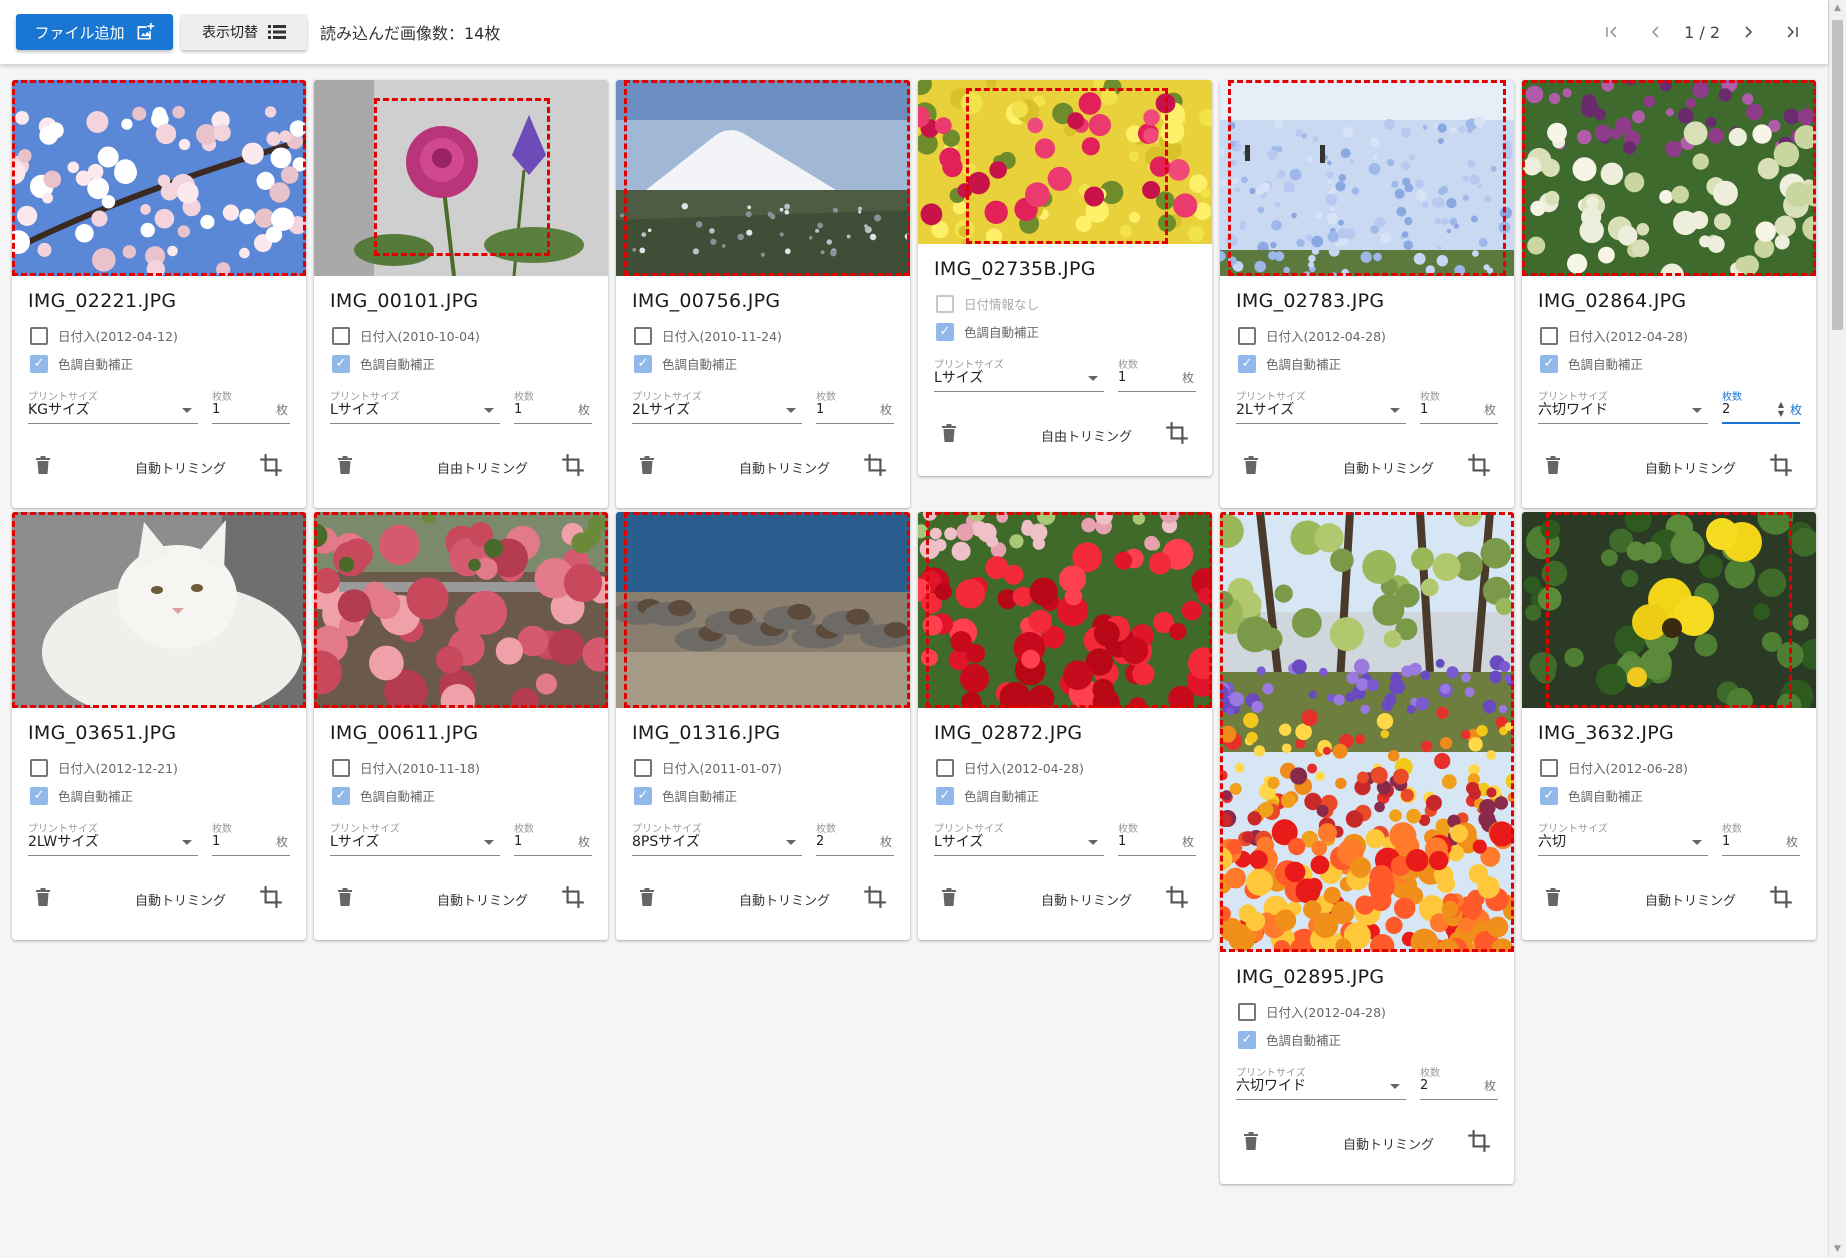  What do you see at coordinates (1837, 629) in the screenshot?
I see `scrollbar: ▲ ▼` at bounding box center [1837, 629].